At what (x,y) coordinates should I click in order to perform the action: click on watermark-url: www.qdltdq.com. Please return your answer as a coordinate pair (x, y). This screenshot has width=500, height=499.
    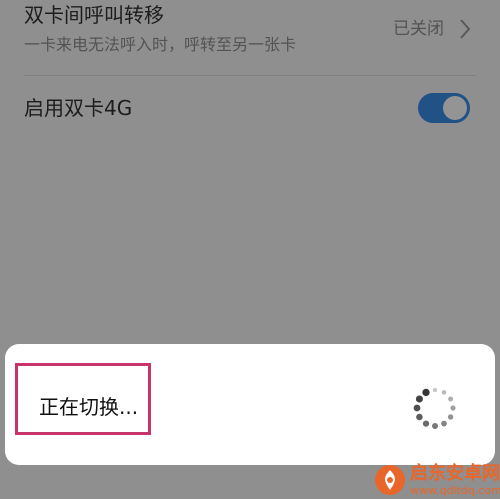
    Looking at the image, I should click on (455, 490).